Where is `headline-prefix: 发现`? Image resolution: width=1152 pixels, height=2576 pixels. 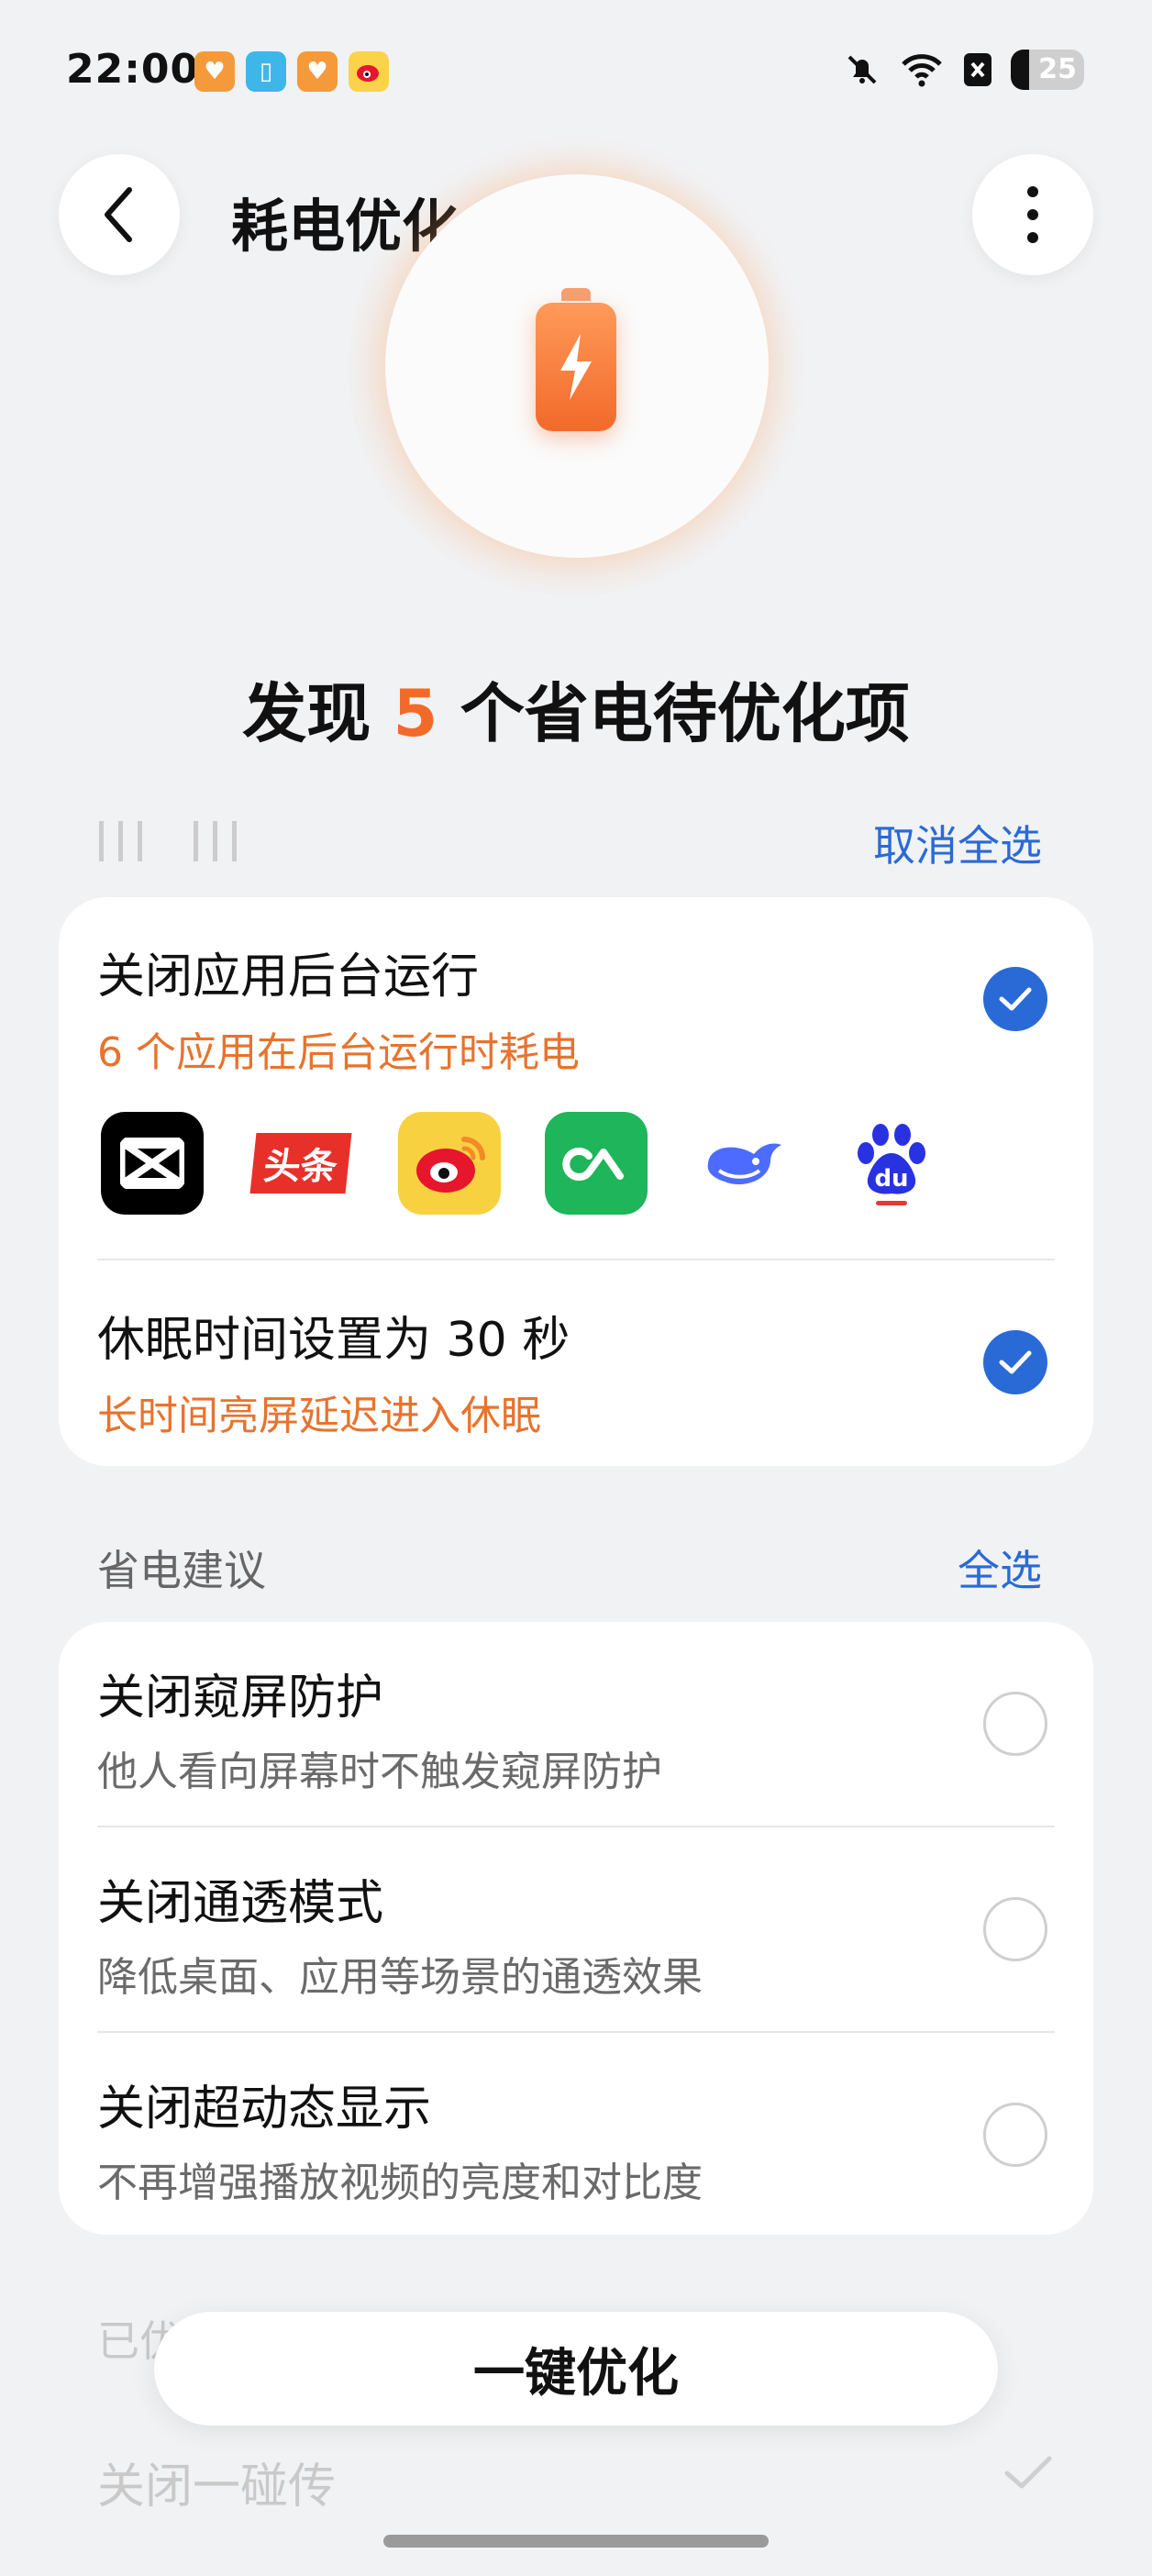 headline-prefix: 发现 is located at coordinates (317, 713).